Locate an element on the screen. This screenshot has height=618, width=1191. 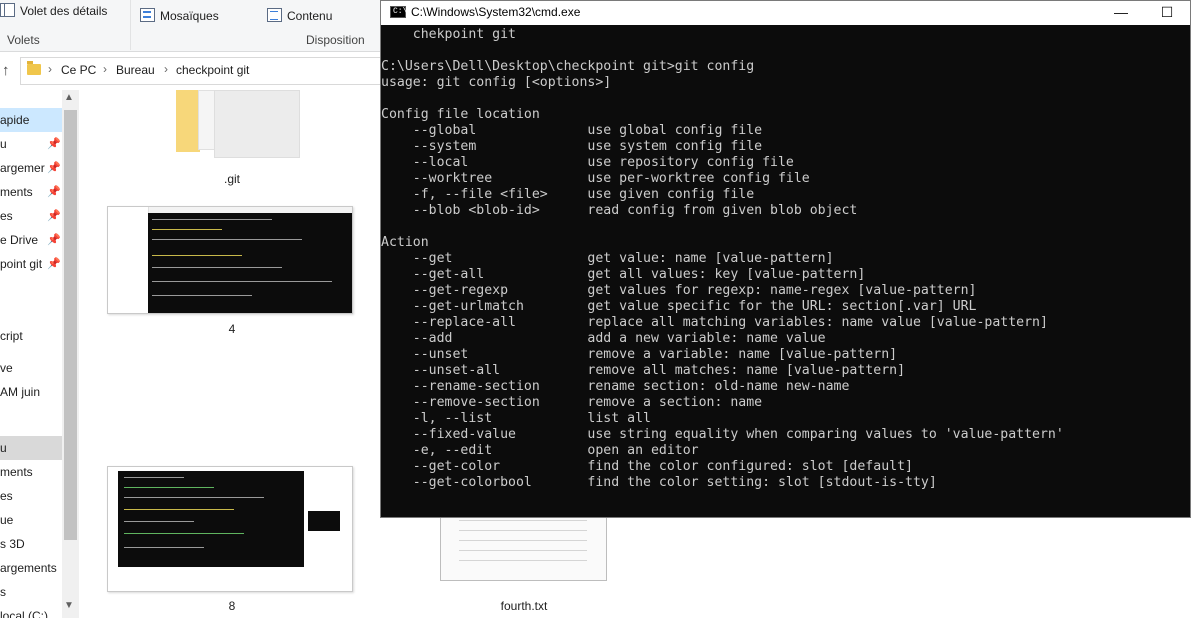
nav-item-label: argemer is located at coordinates (22, 168).